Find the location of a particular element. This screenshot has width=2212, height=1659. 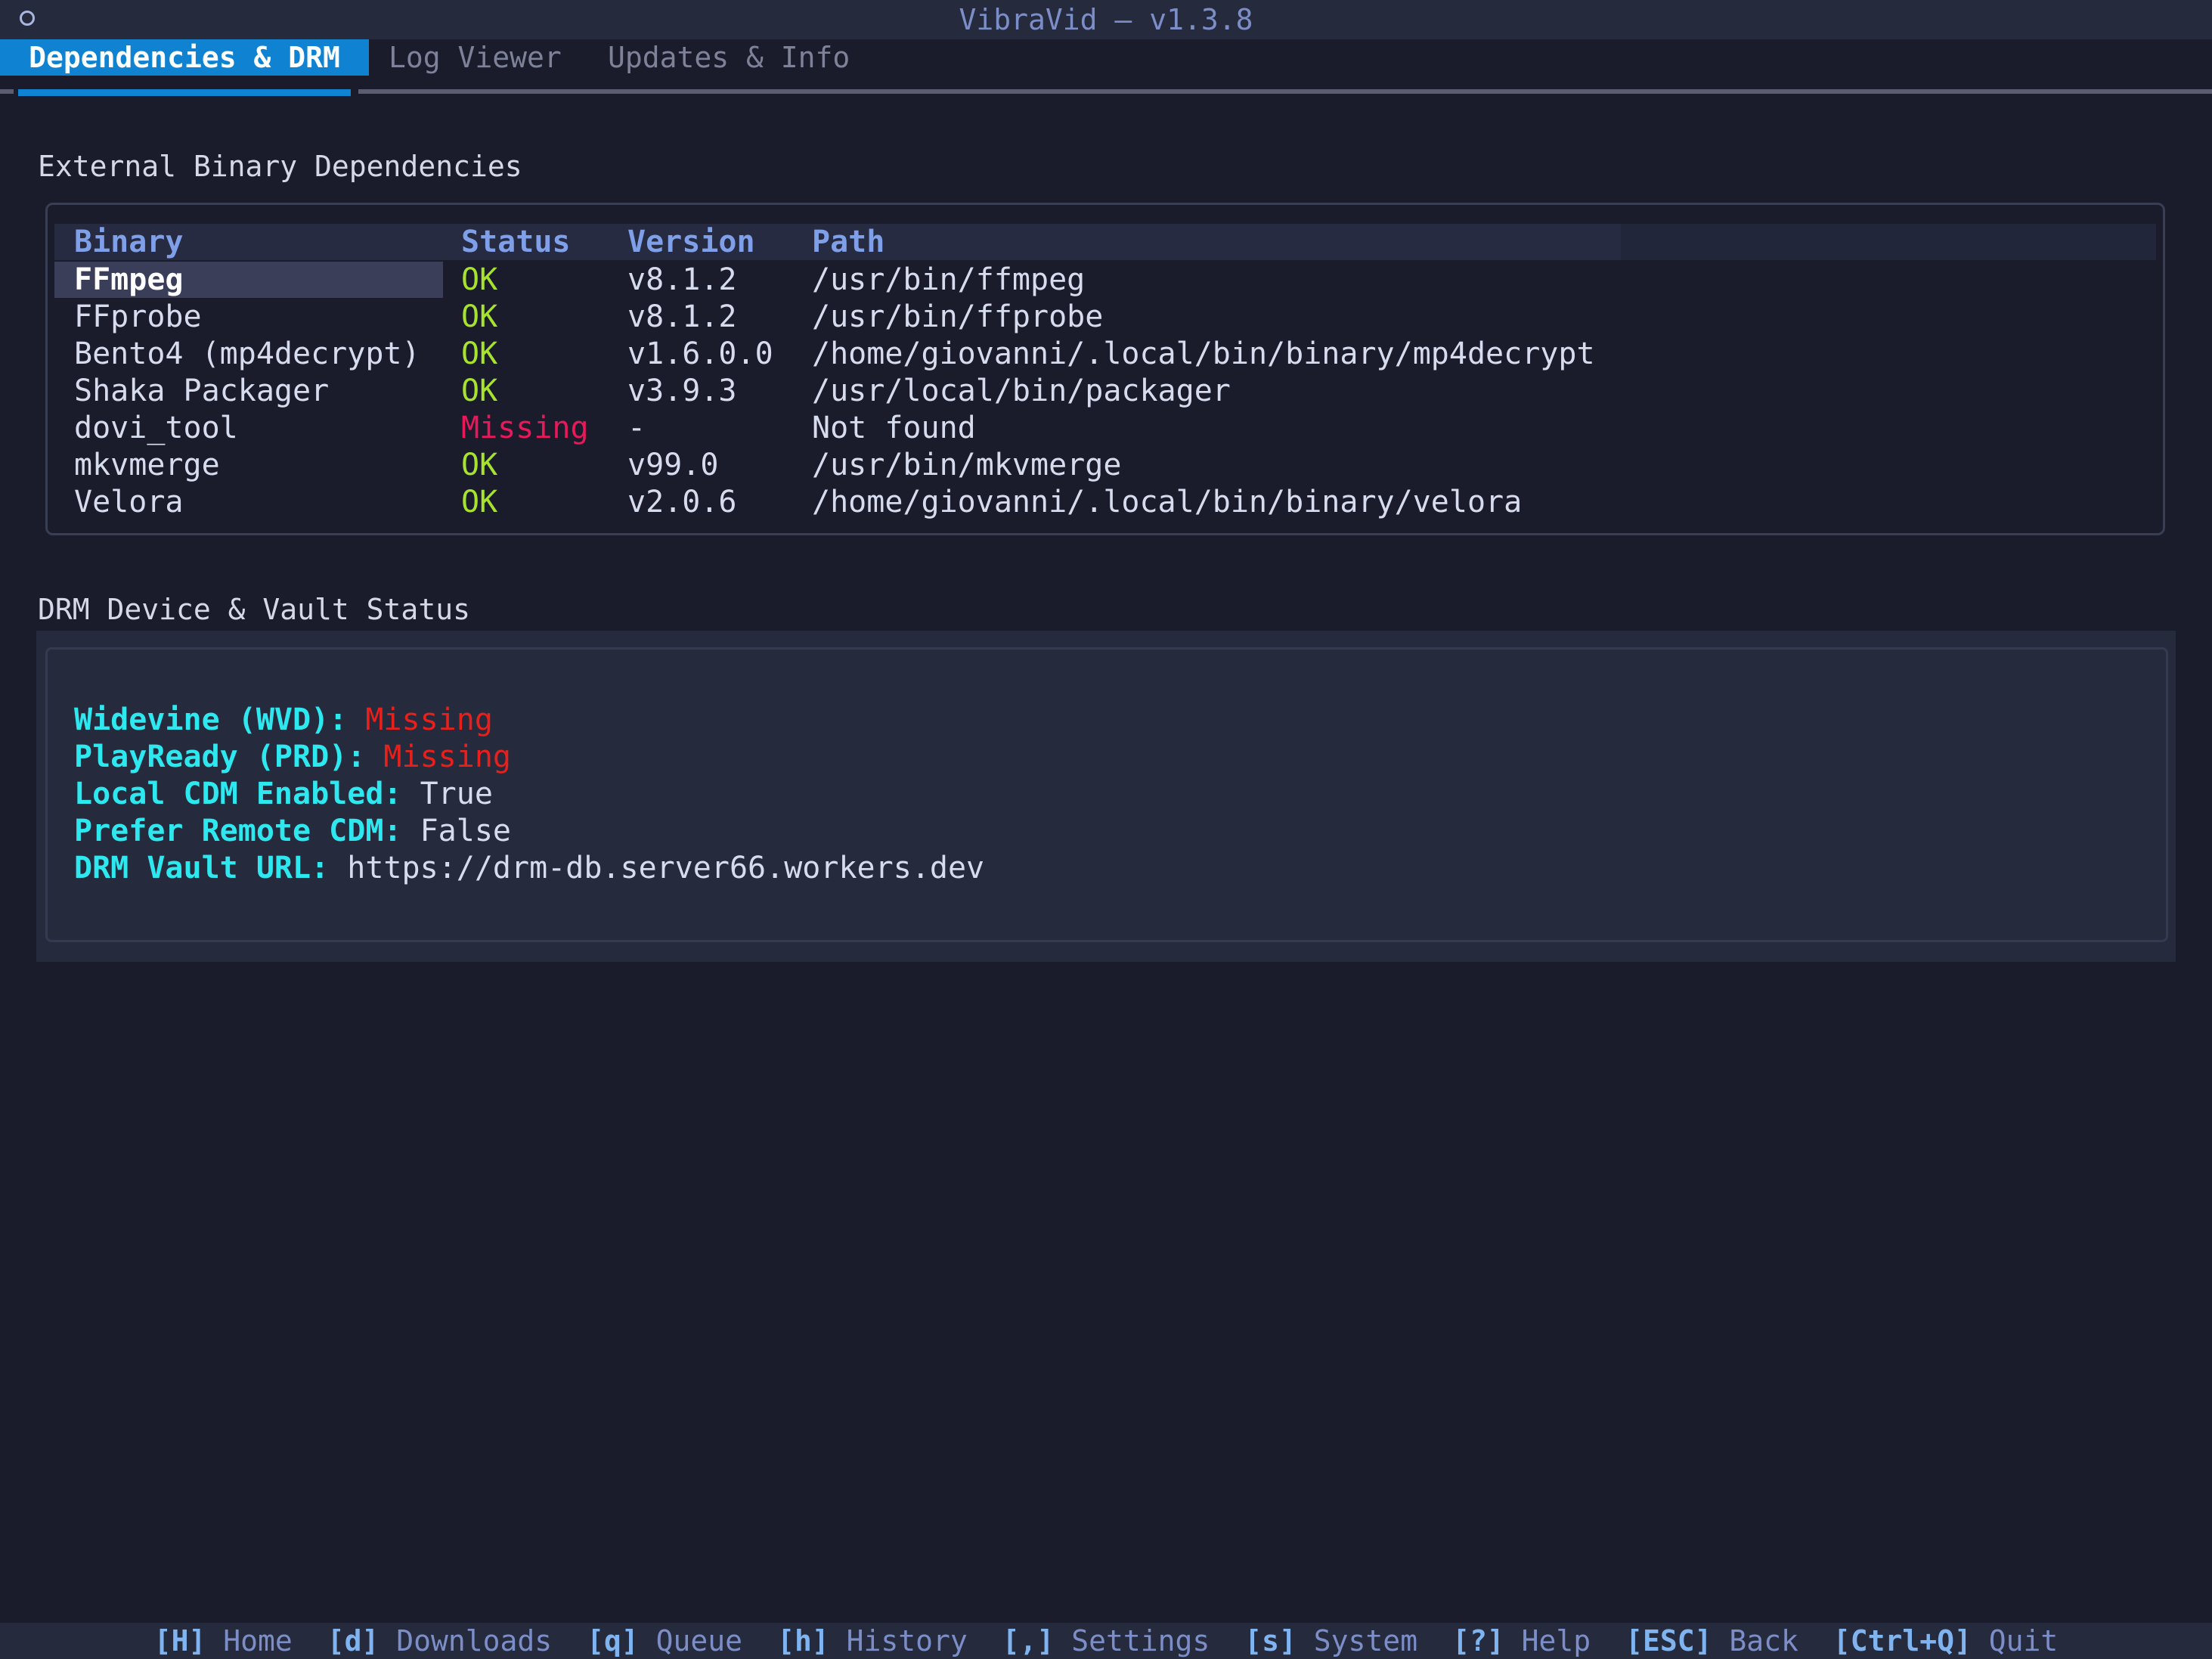

dep-path-cell: /home/giovanni/.local/bin/binary/velora is located at coordinates (1167, 502).